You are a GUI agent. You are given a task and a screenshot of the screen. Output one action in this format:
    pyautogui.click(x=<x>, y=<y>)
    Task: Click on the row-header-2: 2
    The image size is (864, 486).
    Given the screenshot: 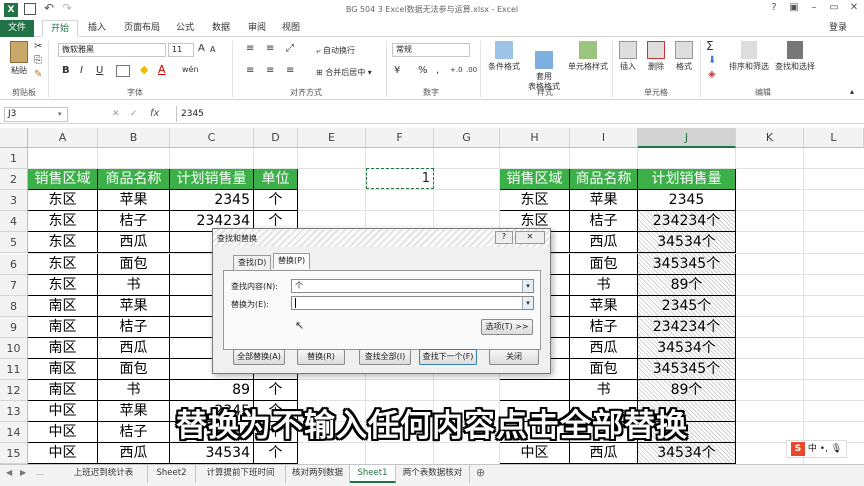 What is the action you would take?
    pyautogui.click(x=14, y=180)
    